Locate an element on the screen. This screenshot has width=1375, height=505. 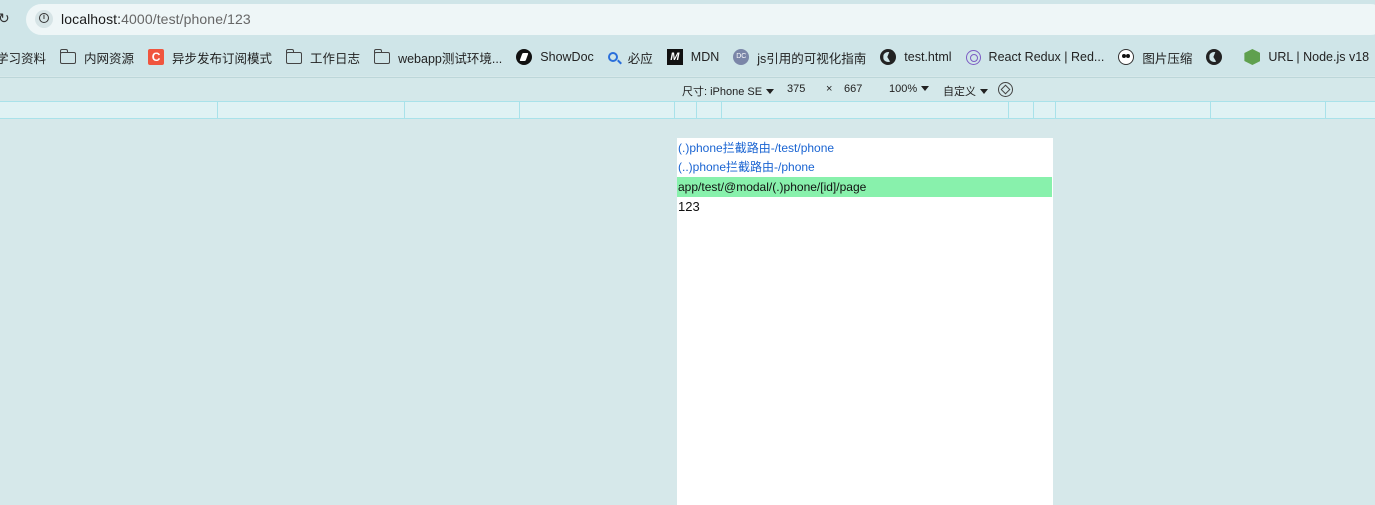
bookmark-showdoc: ShowDoc is located at coordinates (555, 57).